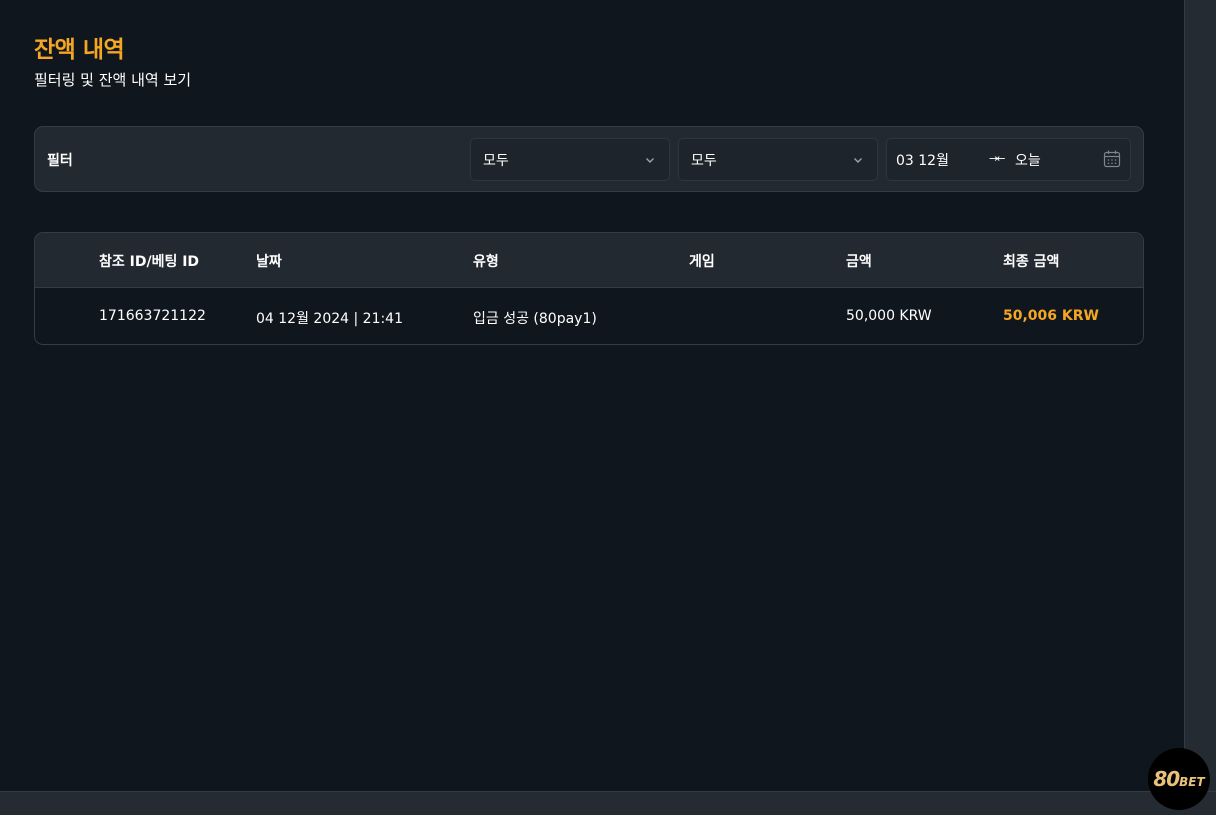 This screenshot has width=1216, height=815. What do you see at coordinates (1051, 316) in the screenshot?
I see `cell-final-amount: 50,006 KRW` at bounding box center [1051, 316].